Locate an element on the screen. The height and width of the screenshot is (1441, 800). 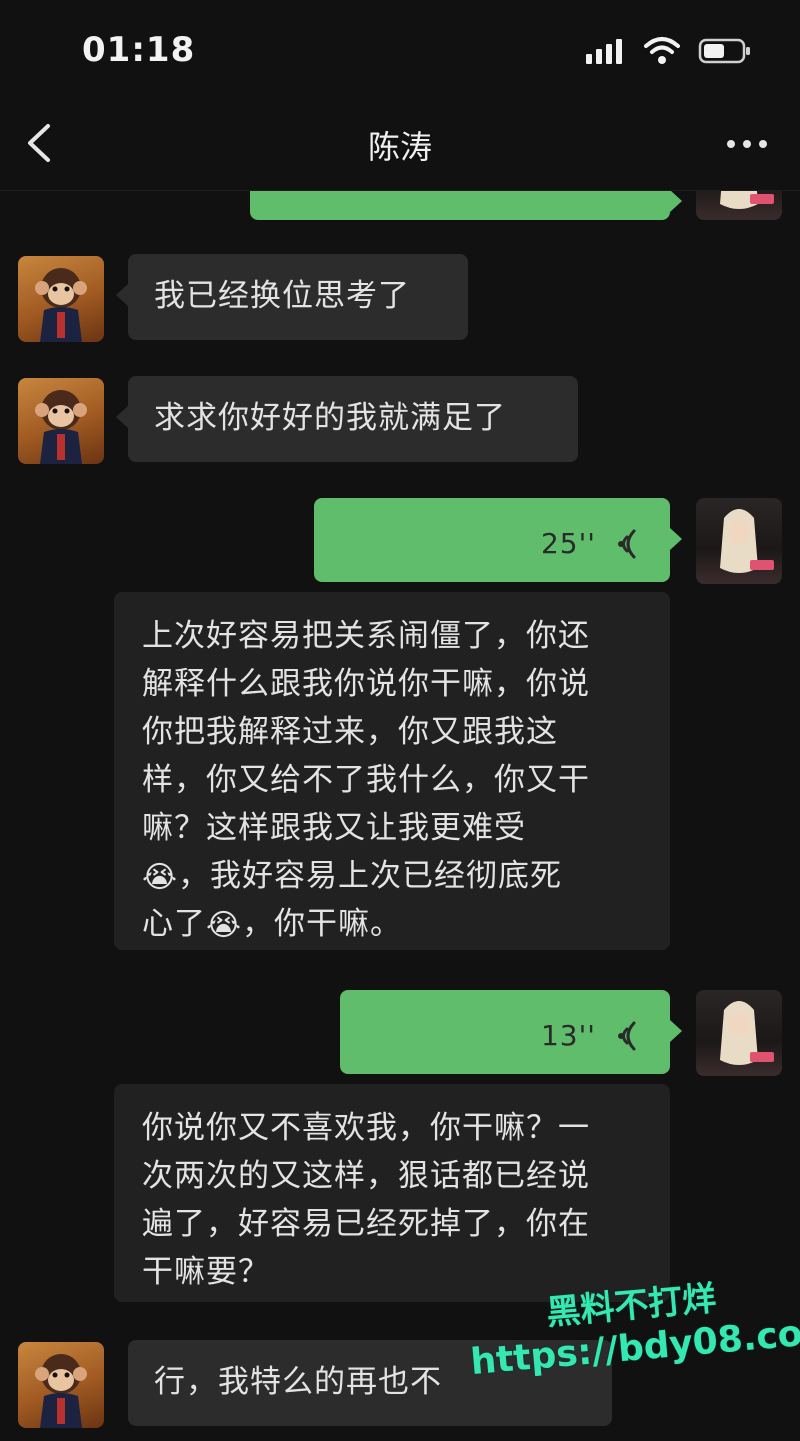
transcript-line: 嘛？这样跟我又让我更难受 is located at coordinates (334, 828).